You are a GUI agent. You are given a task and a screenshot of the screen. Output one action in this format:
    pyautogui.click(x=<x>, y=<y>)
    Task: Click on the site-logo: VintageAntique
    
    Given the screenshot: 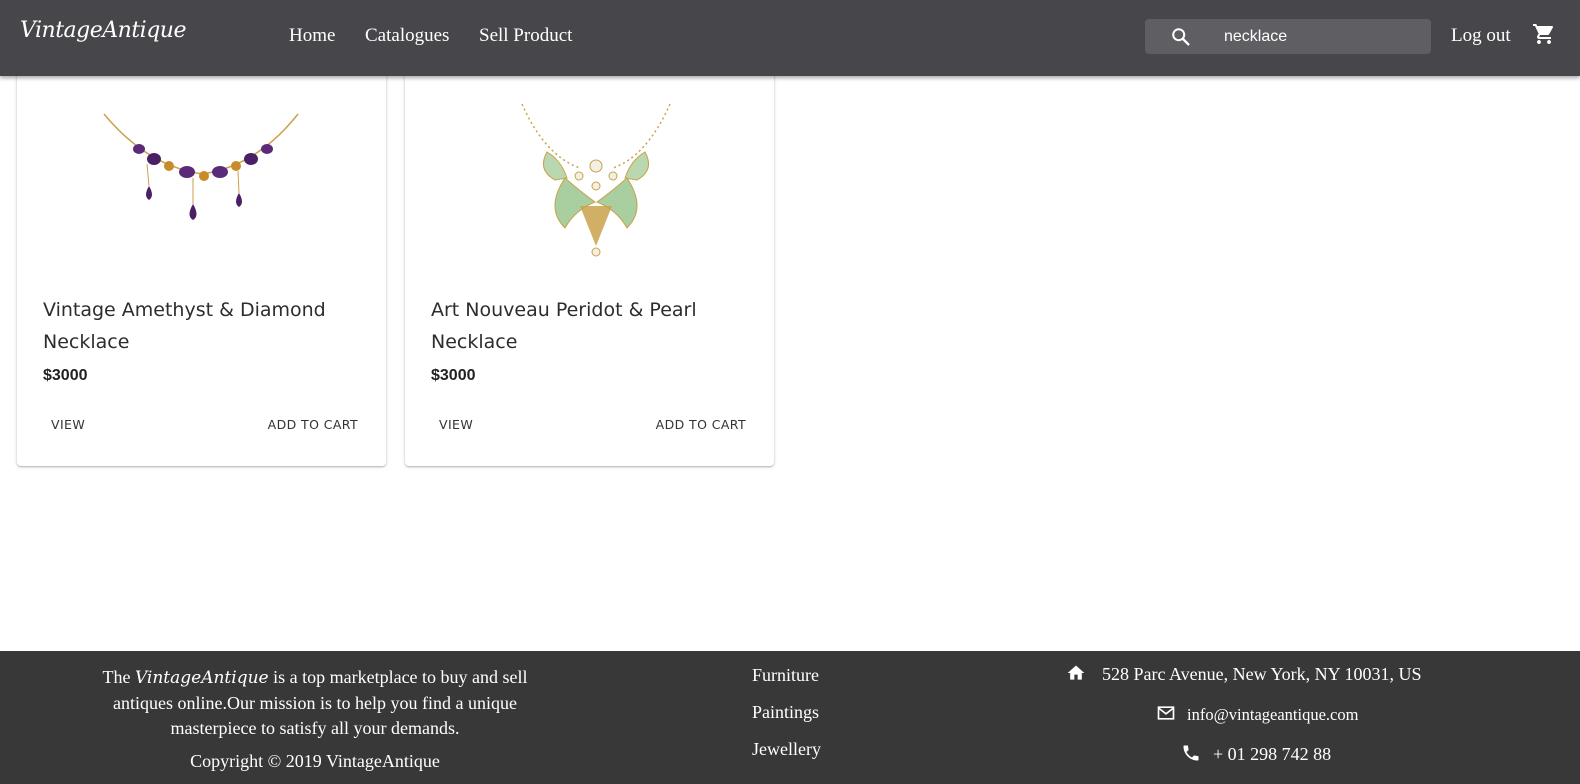 What is the action you would take?
    pyautogui.click(x=103, y=30)
    